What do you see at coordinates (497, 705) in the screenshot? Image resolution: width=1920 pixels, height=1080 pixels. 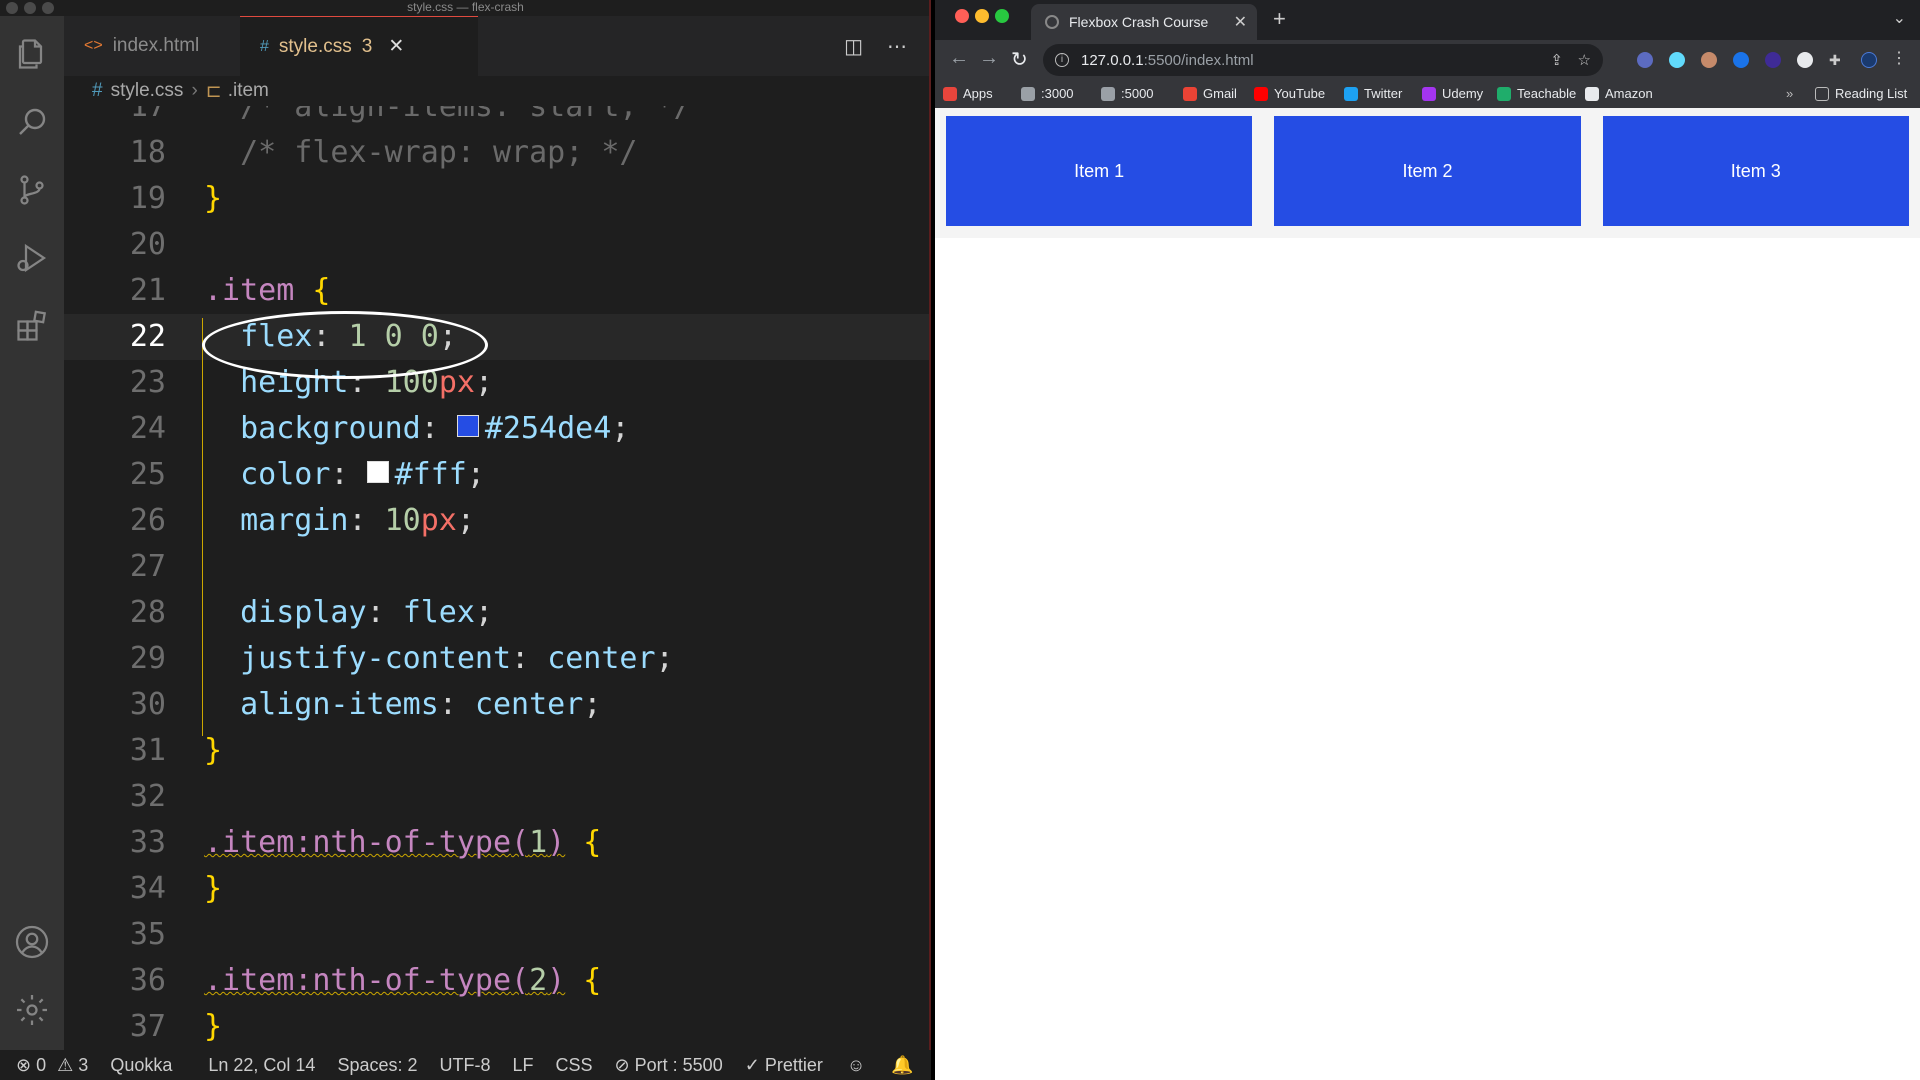 I see `code-line: 30 align-items: center;` at bounding box center [497, 705].